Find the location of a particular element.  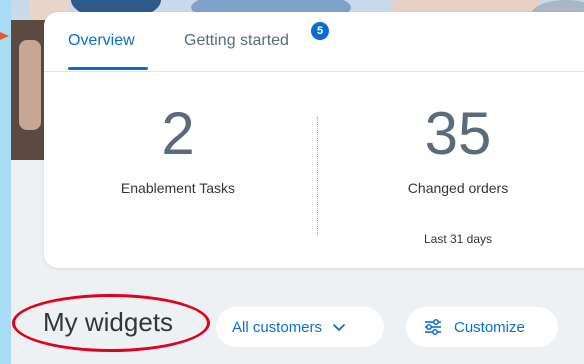

customize-button: Customize is located at coordinates (482, 327).